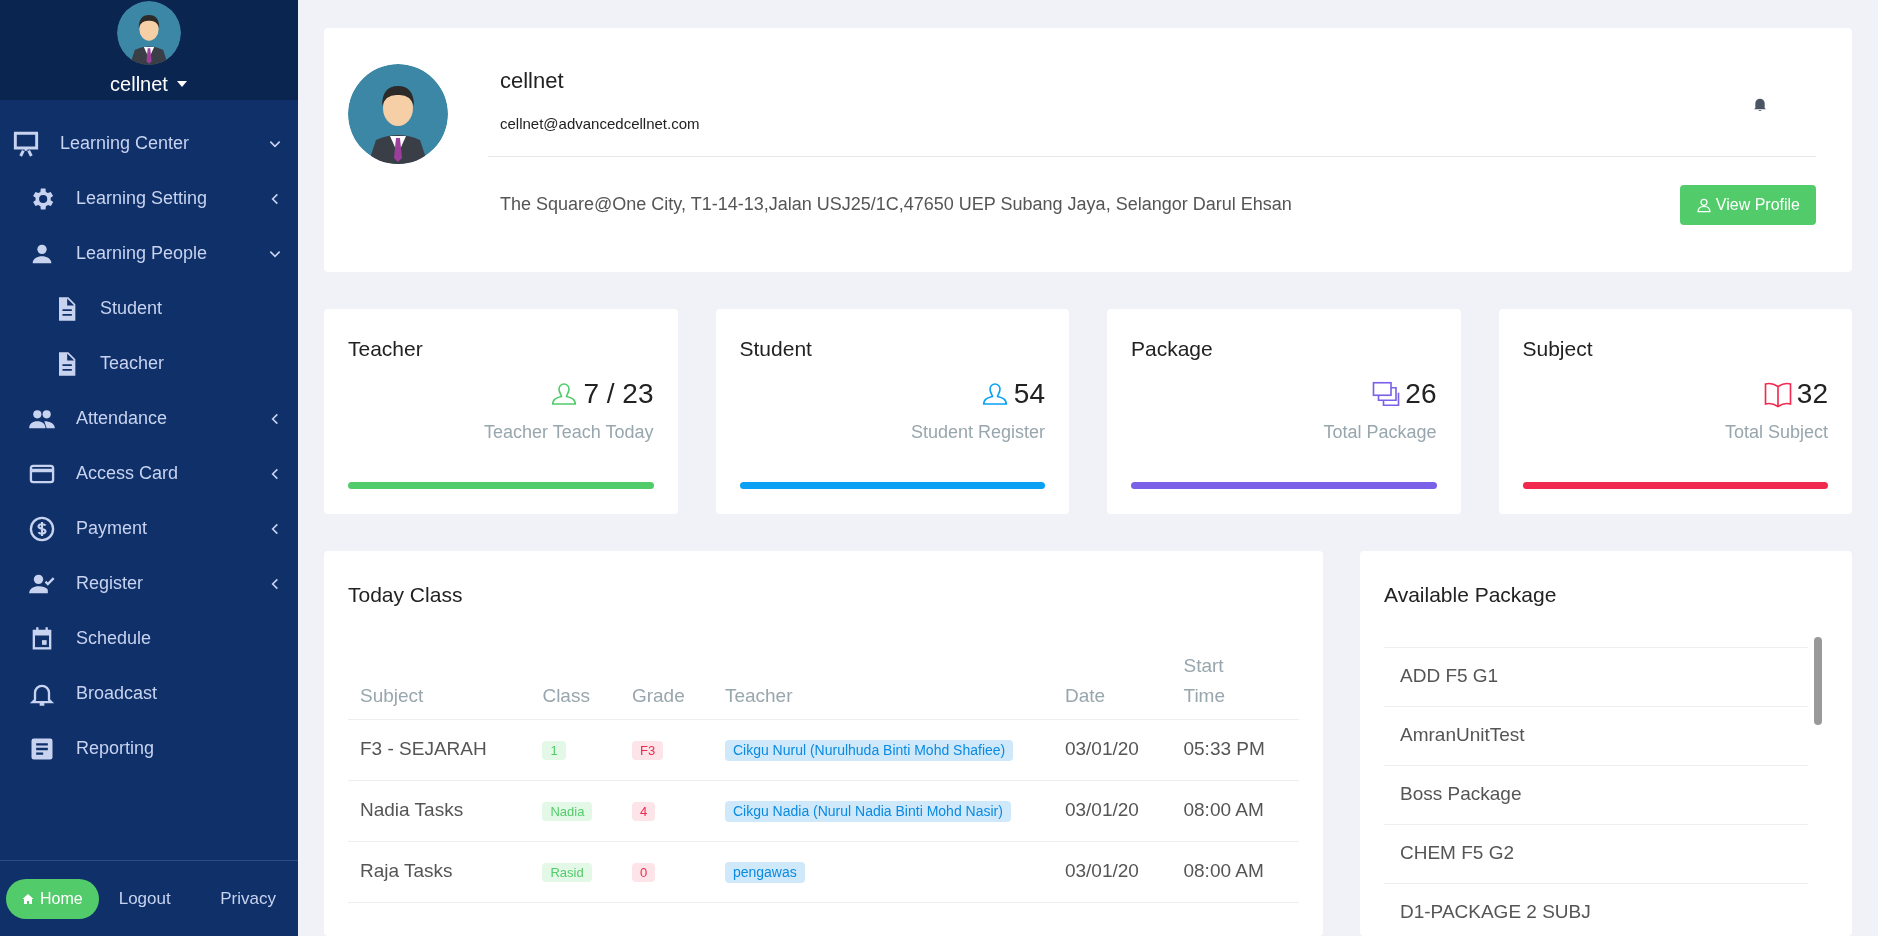 This screenshot has height=936, width=1878. Describe the element at coordinates (566, 695) in the screenshot. I see `column-header: Class` at that location.